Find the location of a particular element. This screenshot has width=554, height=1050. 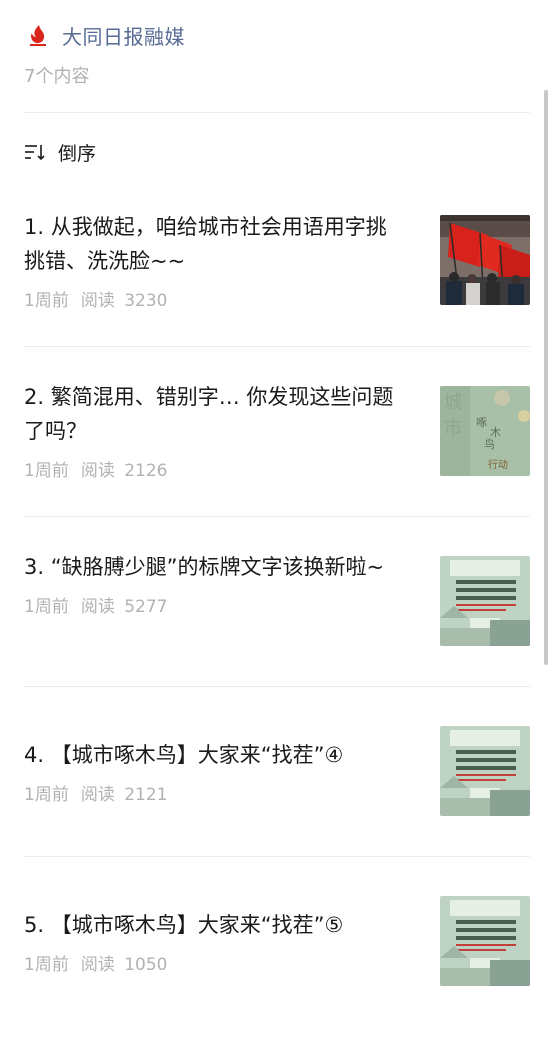

sort-list-icon is located at coordinates (35, 153).